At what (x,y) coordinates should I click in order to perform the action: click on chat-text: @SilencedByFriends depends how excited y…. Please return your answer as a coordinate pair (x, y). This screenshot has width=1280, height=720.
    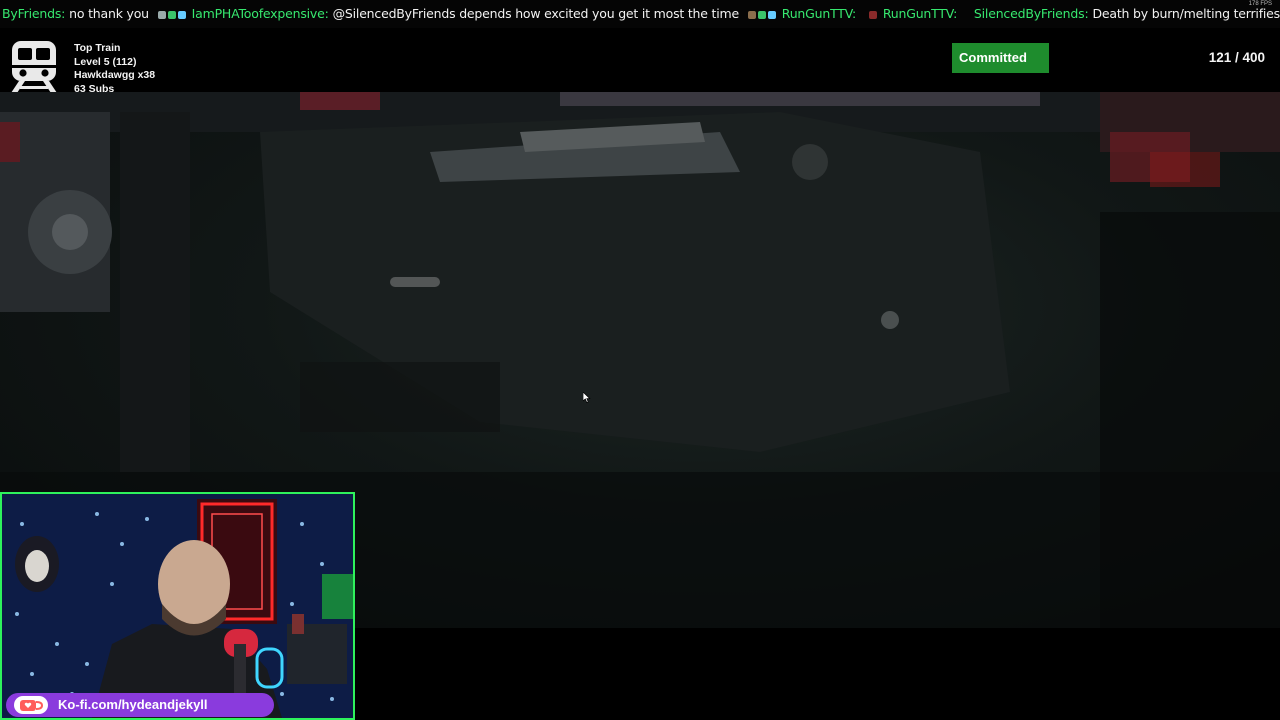
    Looking at the image, I should click on (536, 13).